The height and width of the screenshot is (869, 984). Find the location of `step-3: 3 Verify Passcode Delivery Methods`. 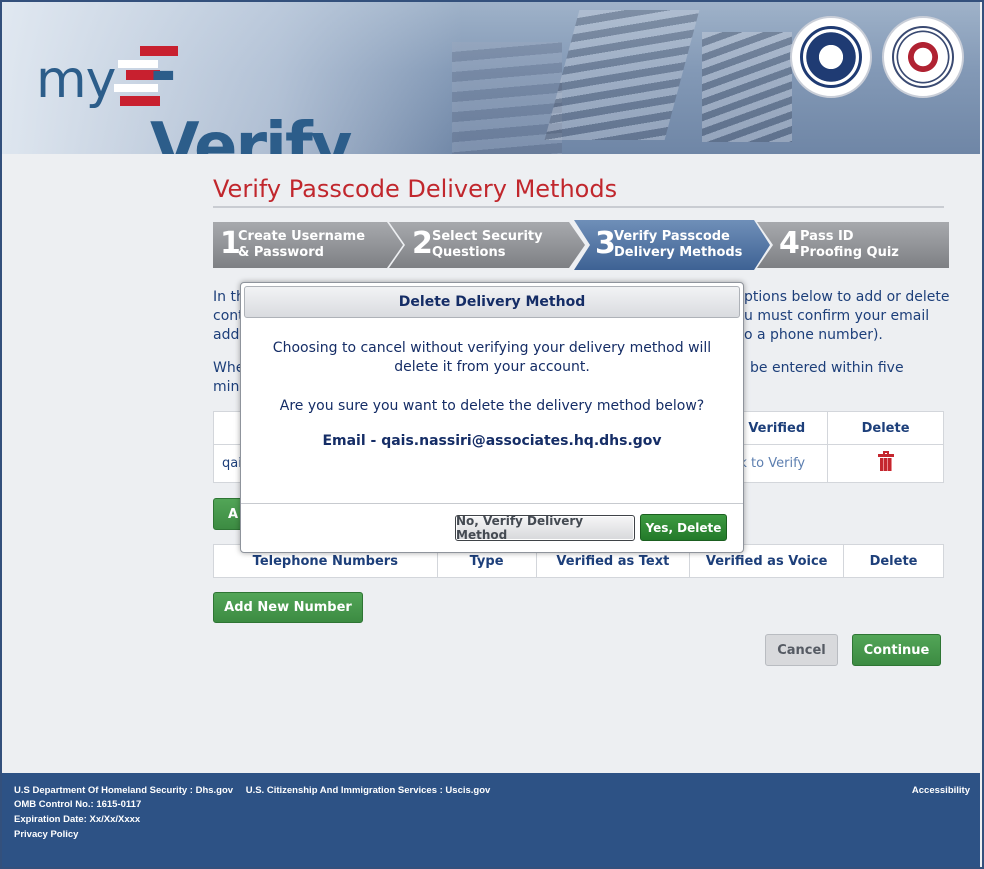

step-3: 3 Verify Passcode Delivery Methods is located at coordinates (672, 245).